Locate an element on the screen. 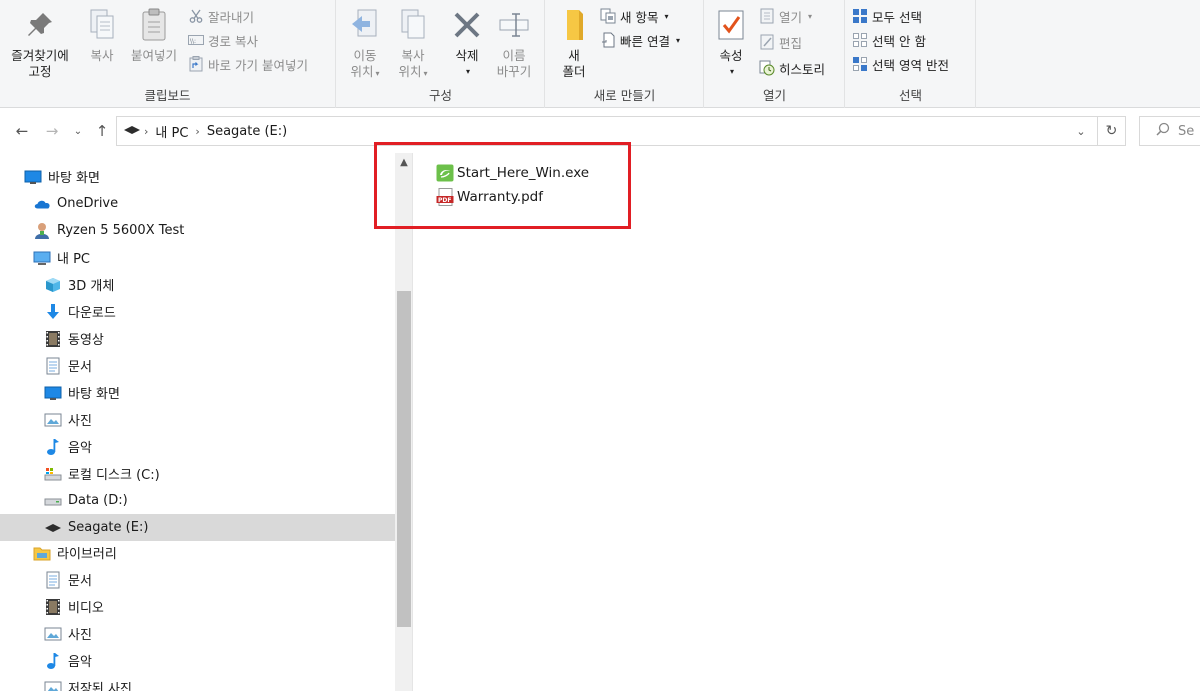 Image resolution: width=1200 pixels, height=691 pixels. open-button: 열기 ▾ is located at coordinates (785, 16).